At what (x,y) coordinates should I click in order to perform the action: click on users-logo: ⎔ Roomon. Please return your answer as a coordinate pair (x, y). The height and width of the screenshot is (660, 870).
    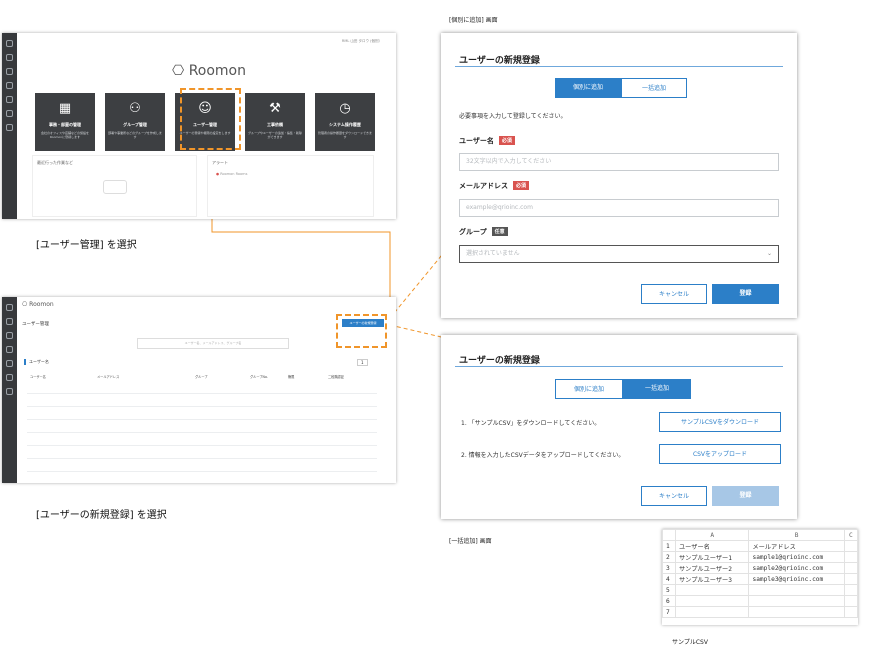
    Looking at the image, I should click on (38, 304).